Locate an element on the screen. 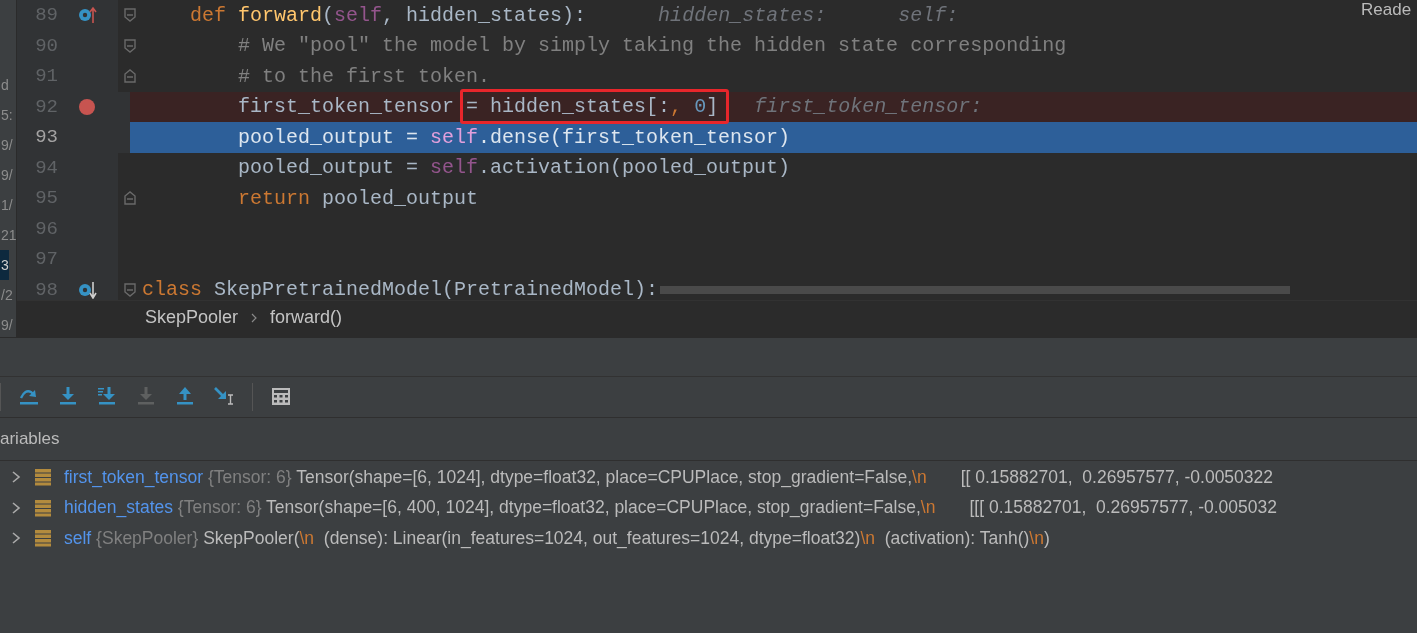 The image size is (1417, 633). panel-label: Reade is located at coordinates (1386, 10).